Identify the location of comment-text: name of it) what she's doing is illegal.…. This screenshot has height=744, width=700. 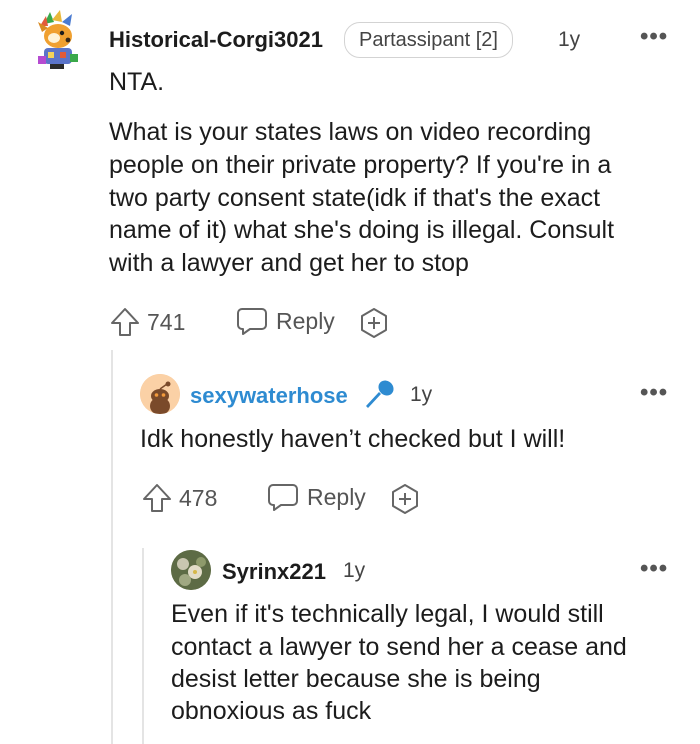
(362, 230).